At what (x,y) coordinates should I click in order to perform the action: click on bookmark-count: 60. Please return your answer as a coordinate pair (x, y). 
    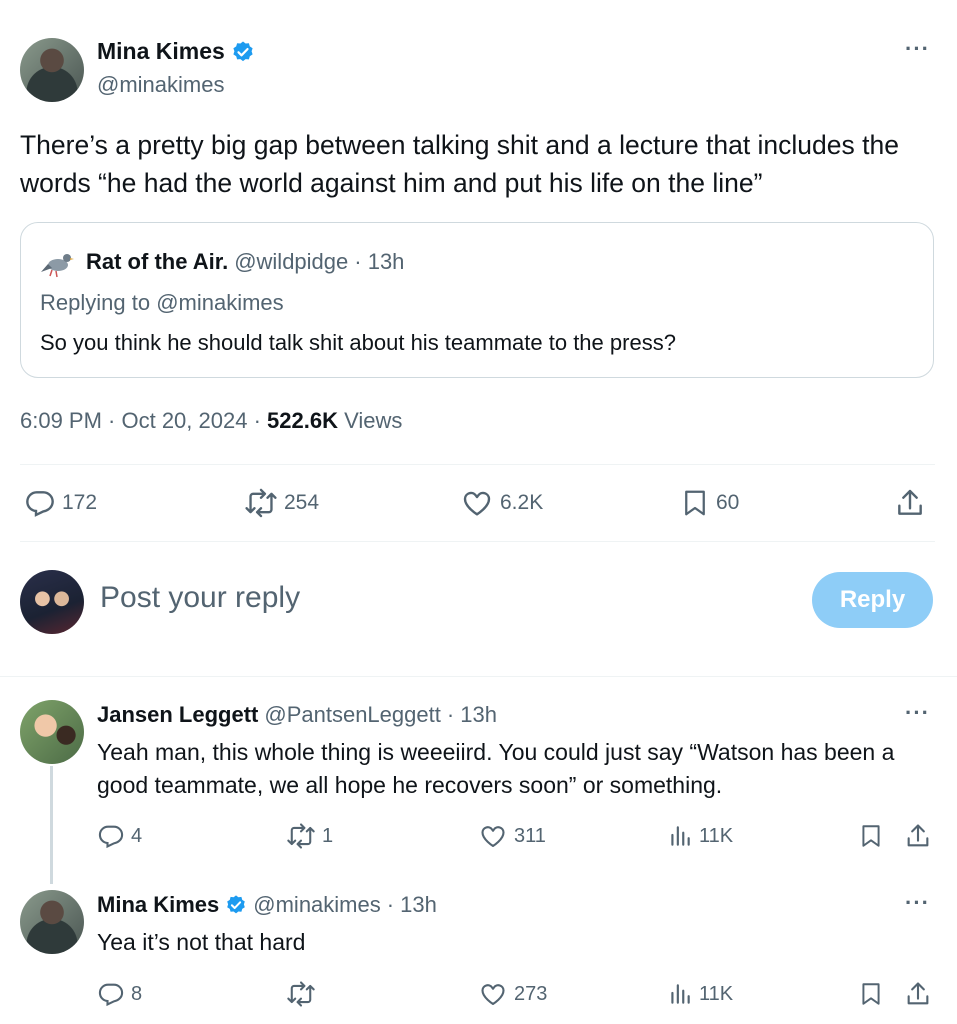
    Looking at the image, I should click on (728, 502).